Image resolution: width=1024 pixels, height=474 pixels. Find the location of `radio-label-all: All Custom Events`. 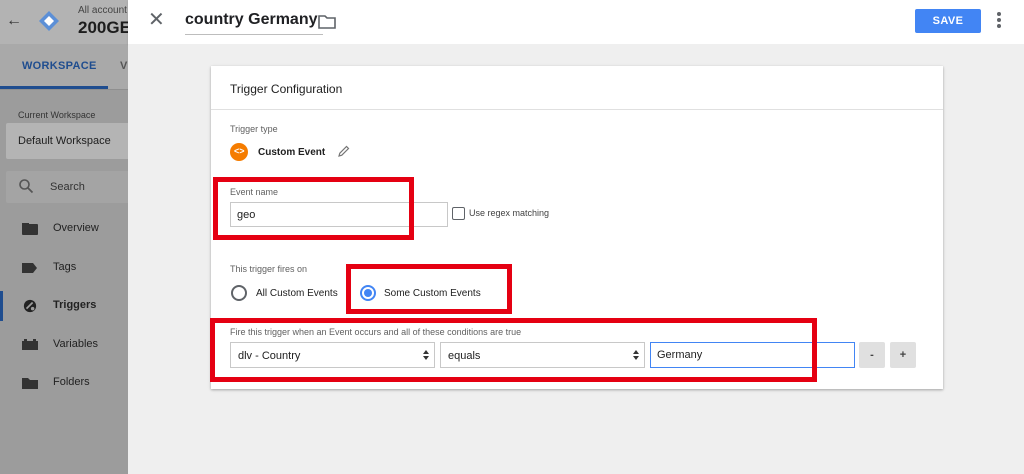

radio-label-all: All Custom Events is located at coordinates (297, 293).